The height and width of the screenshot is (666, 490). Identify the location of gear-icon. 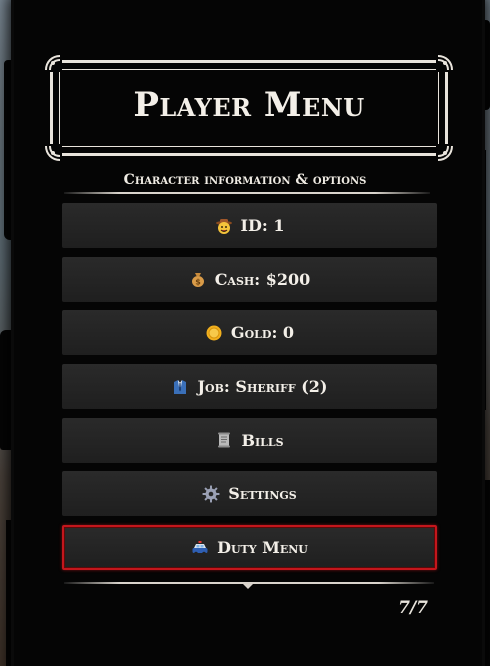
(211, 494).